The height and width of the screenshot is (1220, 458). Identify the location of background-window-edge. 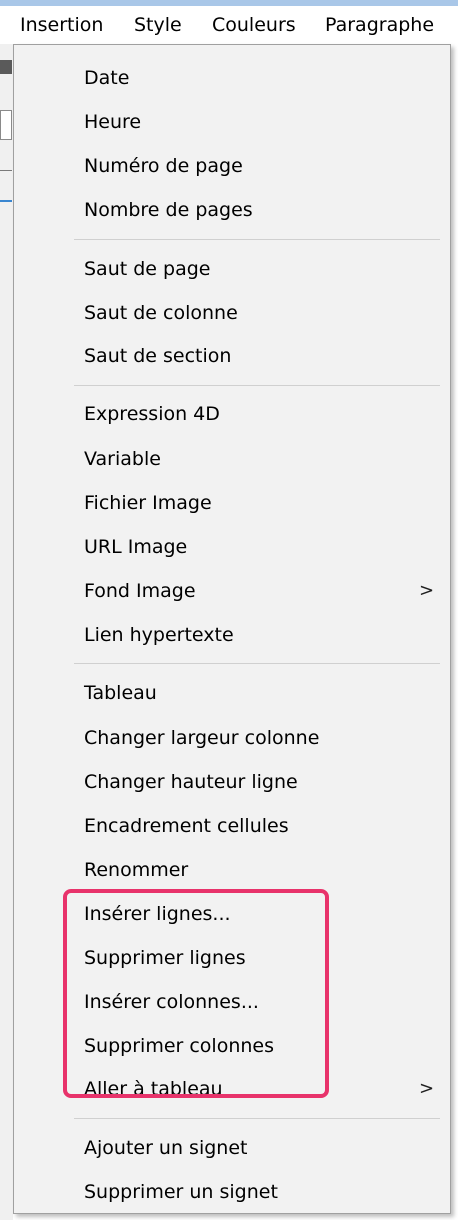
(6, 632).